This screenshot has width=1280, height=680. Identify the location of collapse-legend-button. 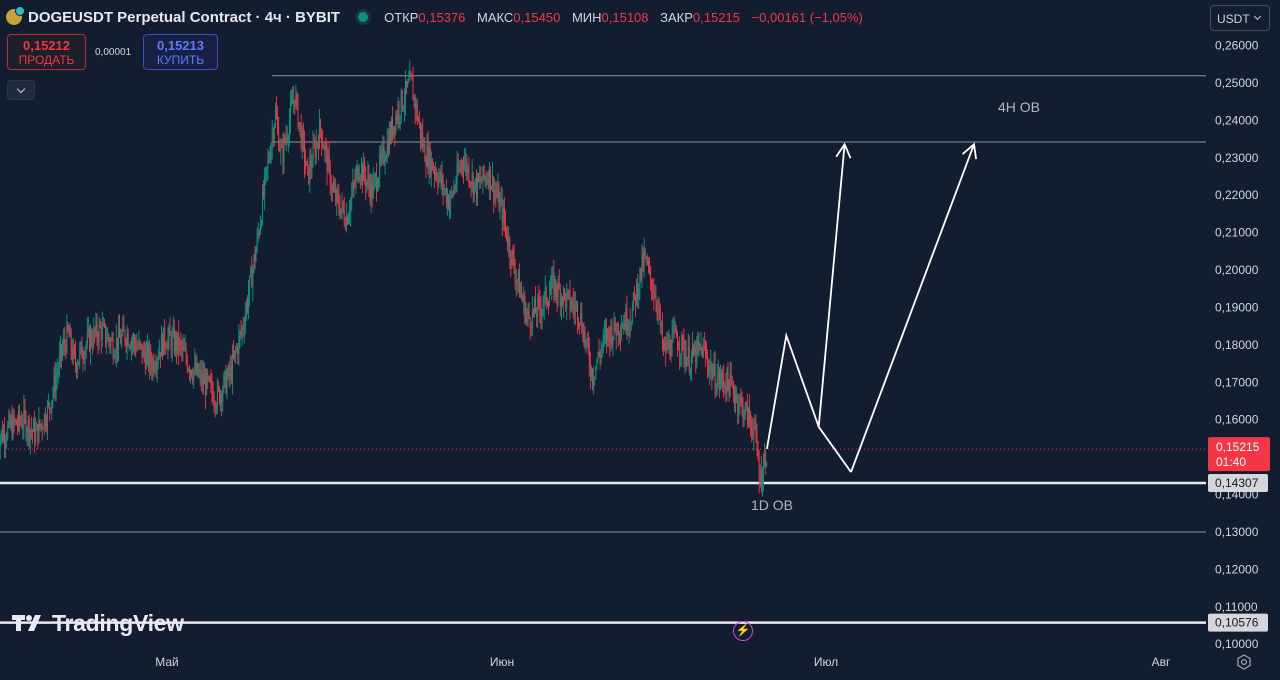
(21, 90).